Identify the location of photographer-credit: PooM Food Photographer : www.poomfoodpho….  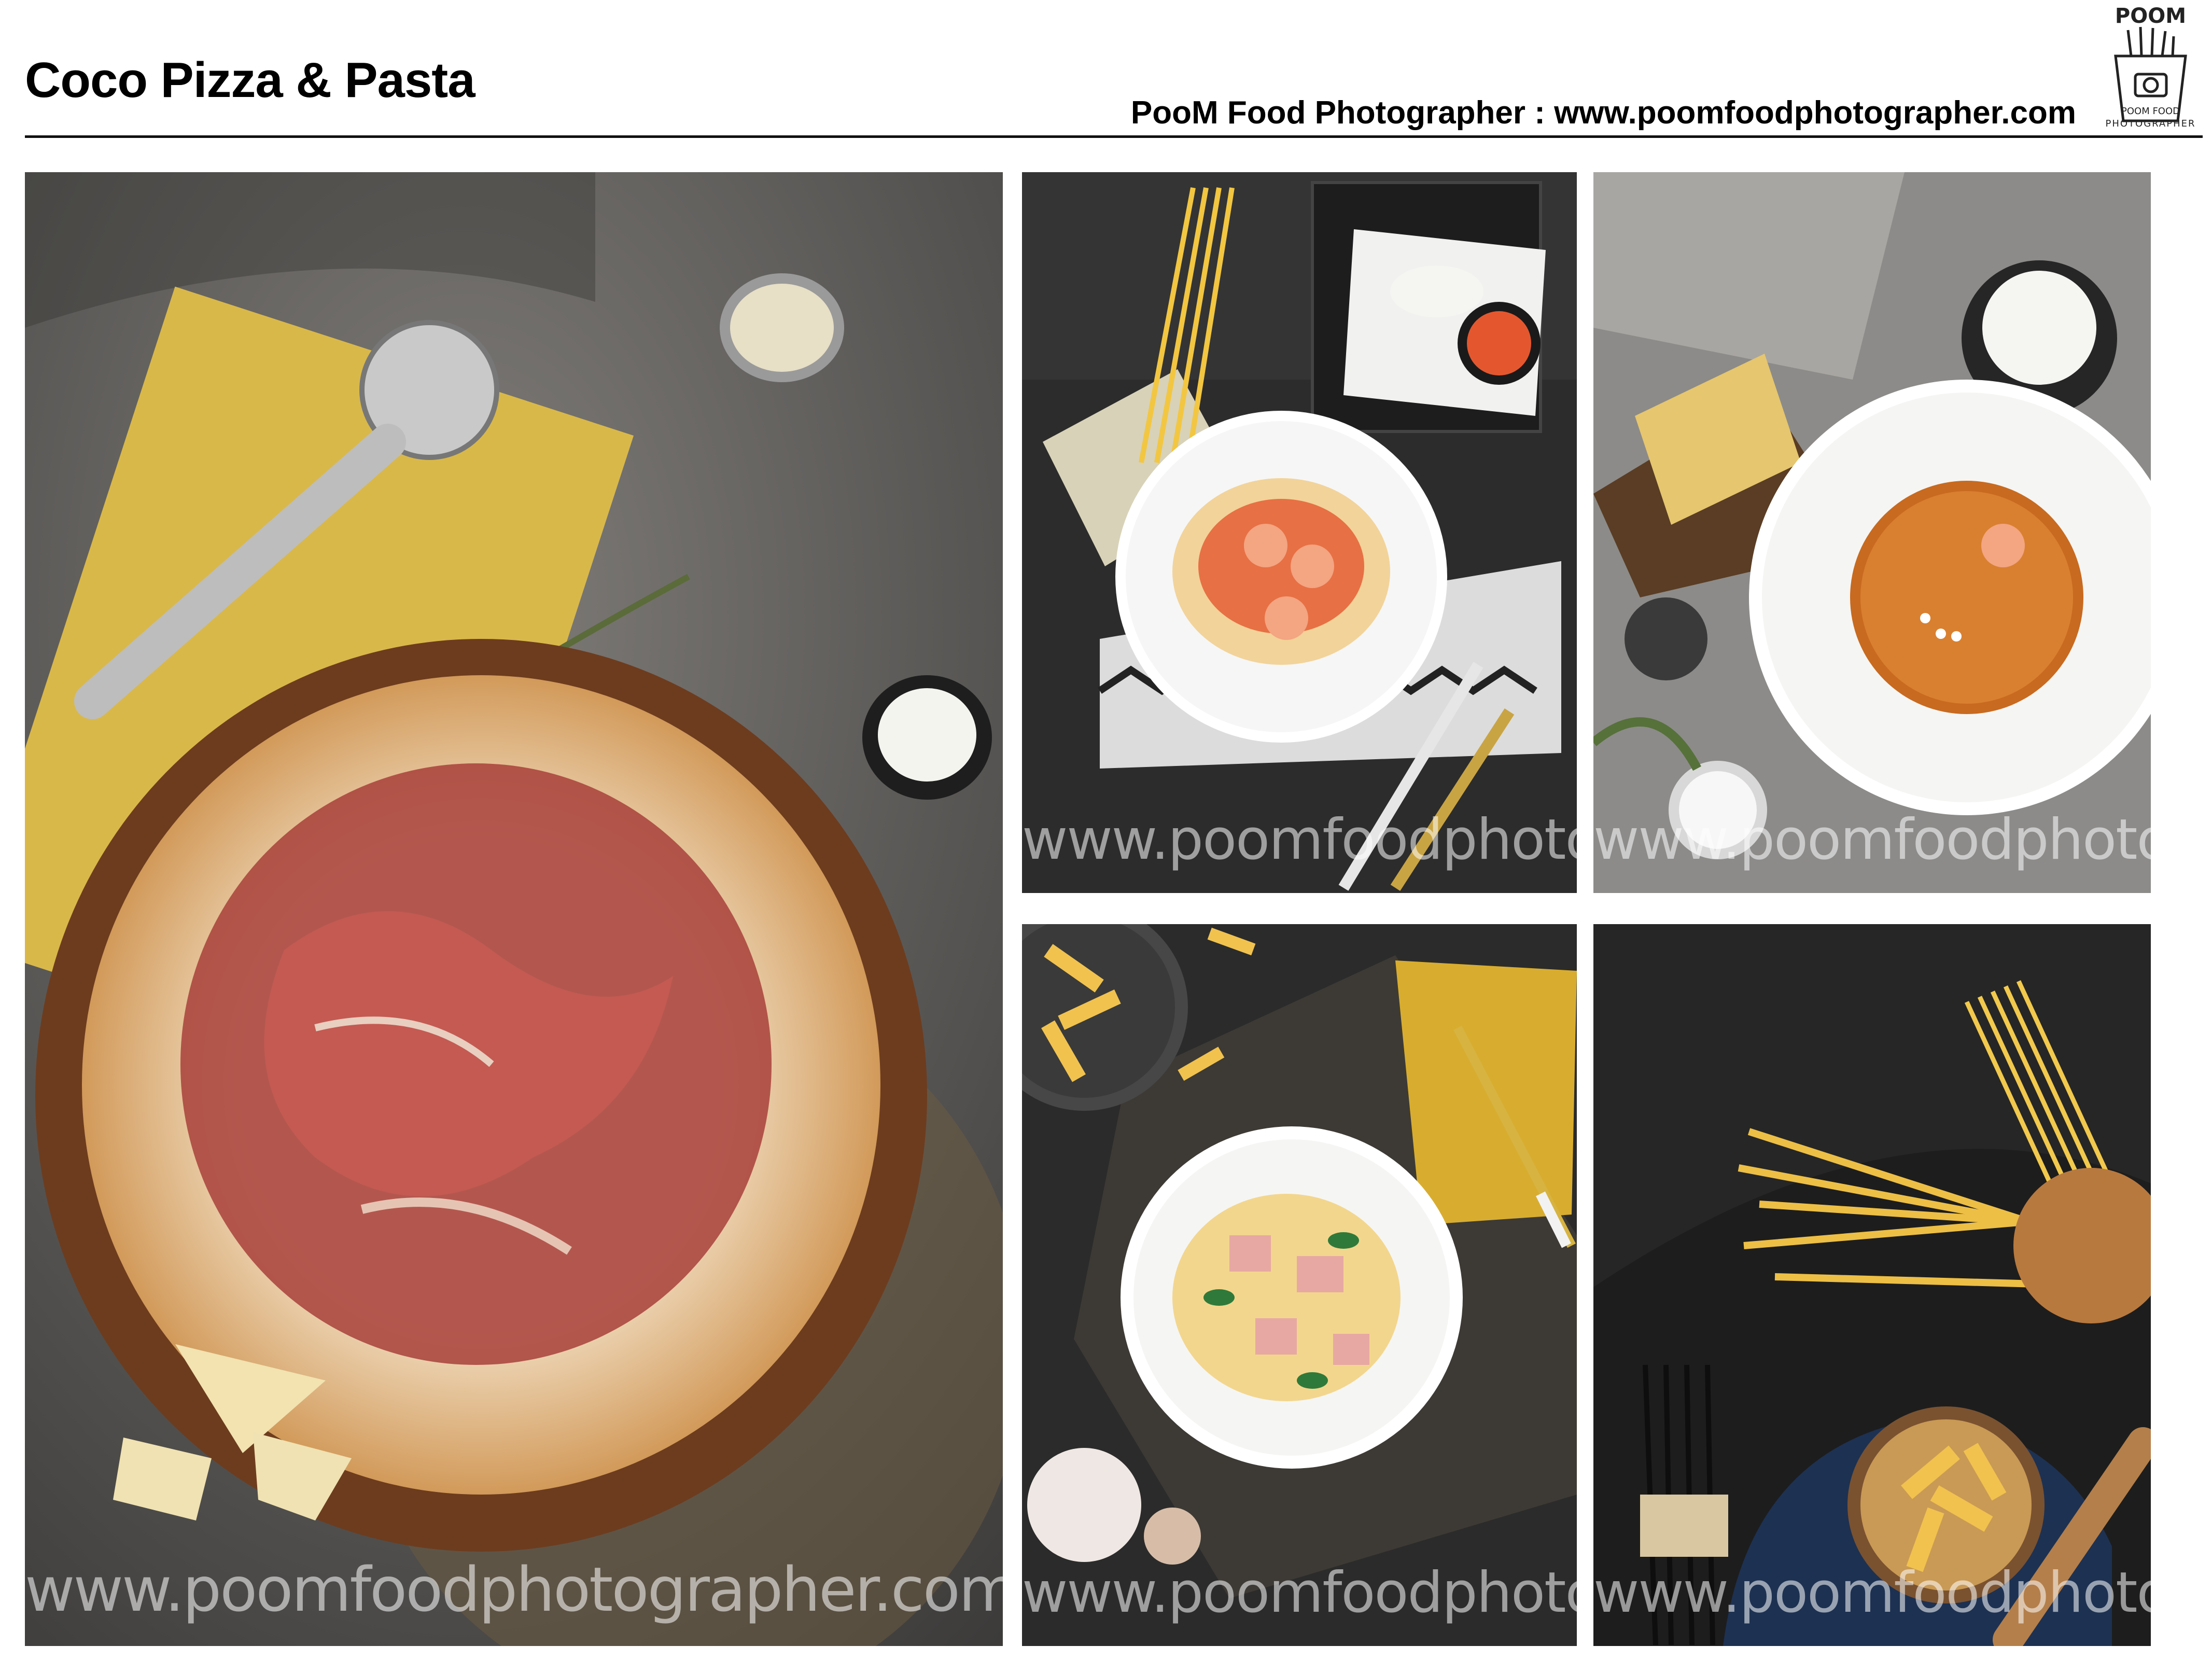
(1603, 113).